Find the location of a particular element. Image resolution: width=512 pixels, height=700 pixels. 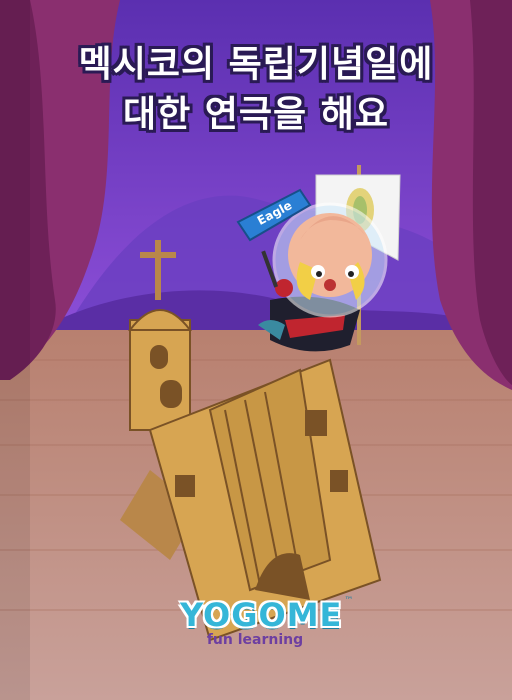

brand-tagline: fun learning is located at coordinates (255, 640).